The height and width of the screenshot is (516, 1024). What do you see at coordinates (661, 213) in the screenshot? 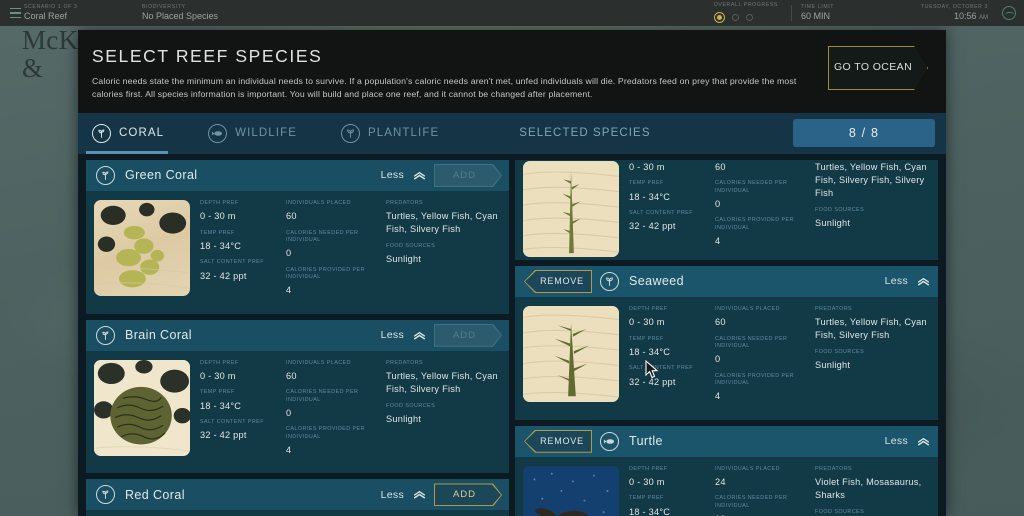
I see `salt-label: SALT CONTENT PREF` at bounding box center [661, 213].